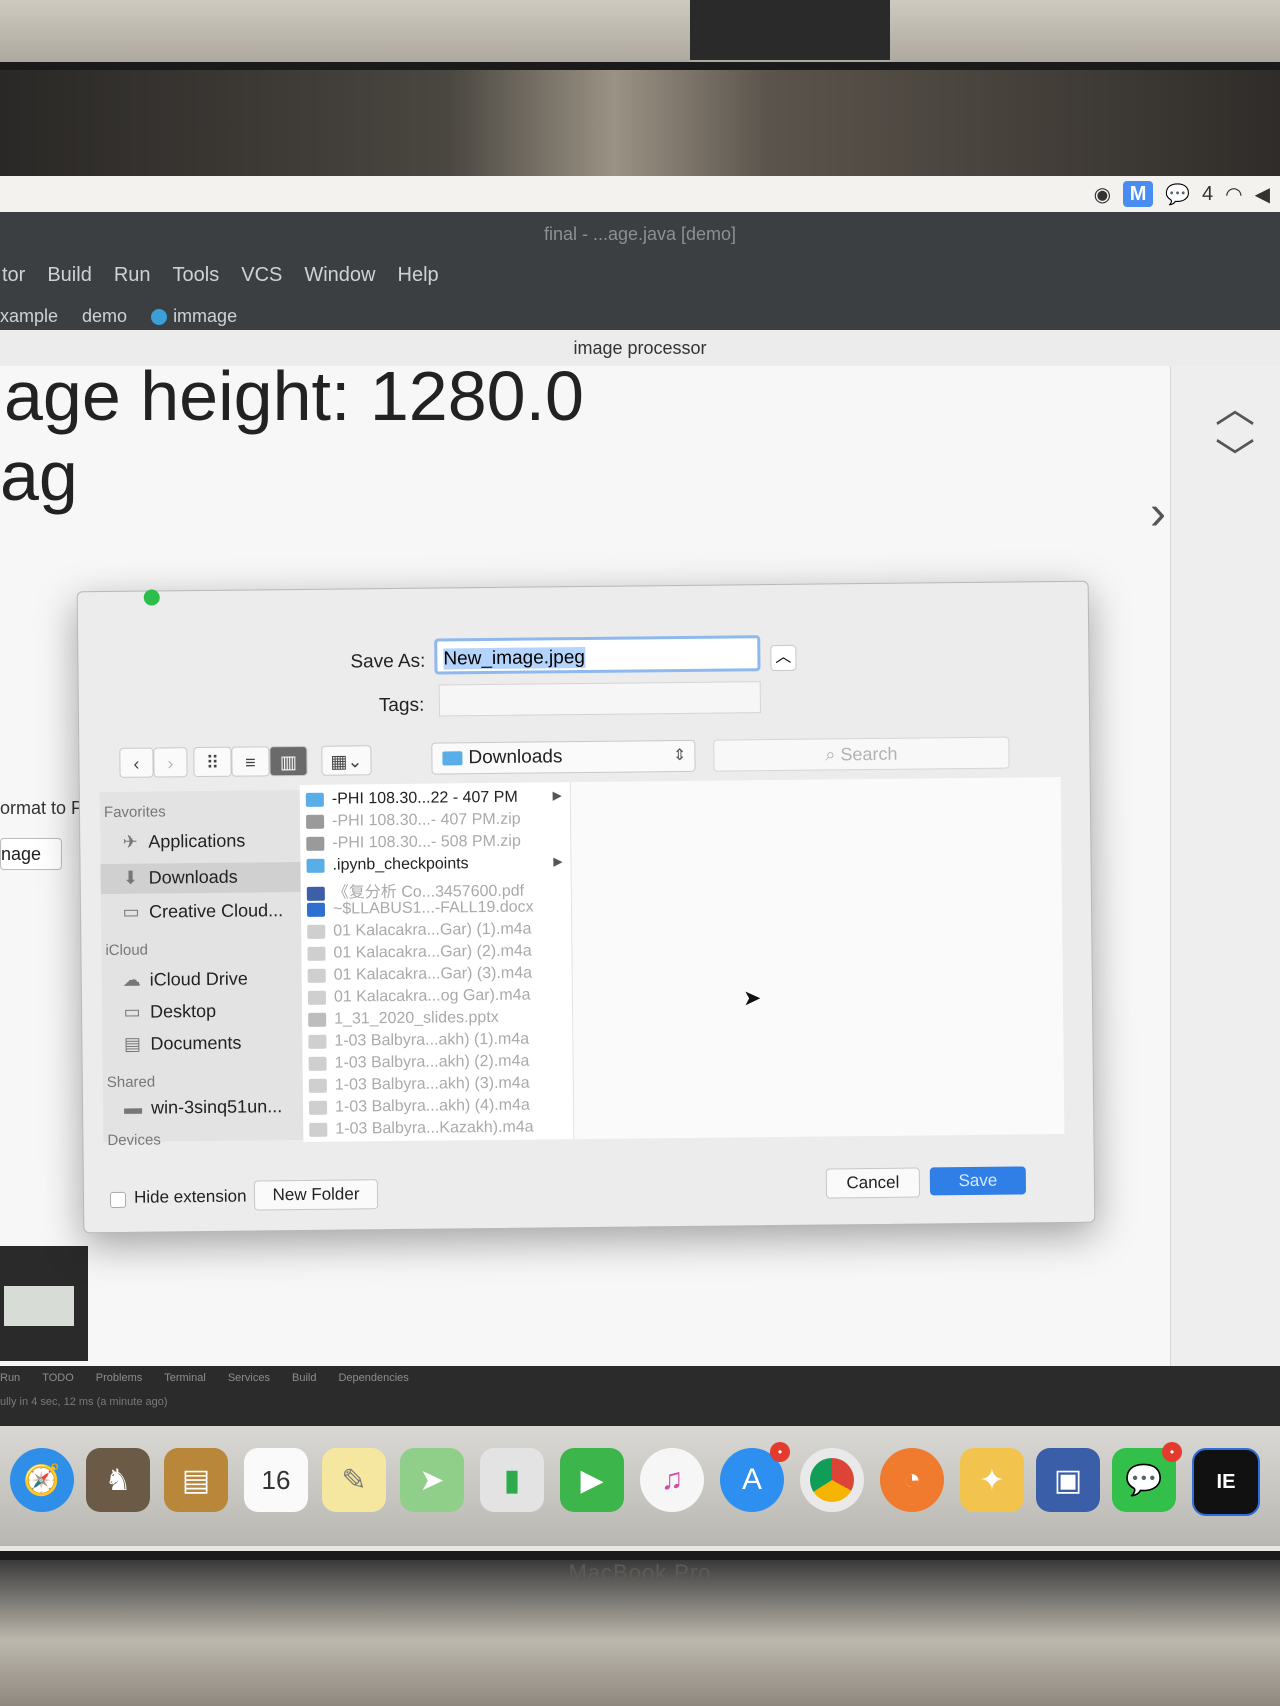  What do you see at coordinates (432, 1106) in the screenshot?
I see `file-name: 1-03 Balbyra...akh) (4).m4a` at bounding box center [432, 1106].